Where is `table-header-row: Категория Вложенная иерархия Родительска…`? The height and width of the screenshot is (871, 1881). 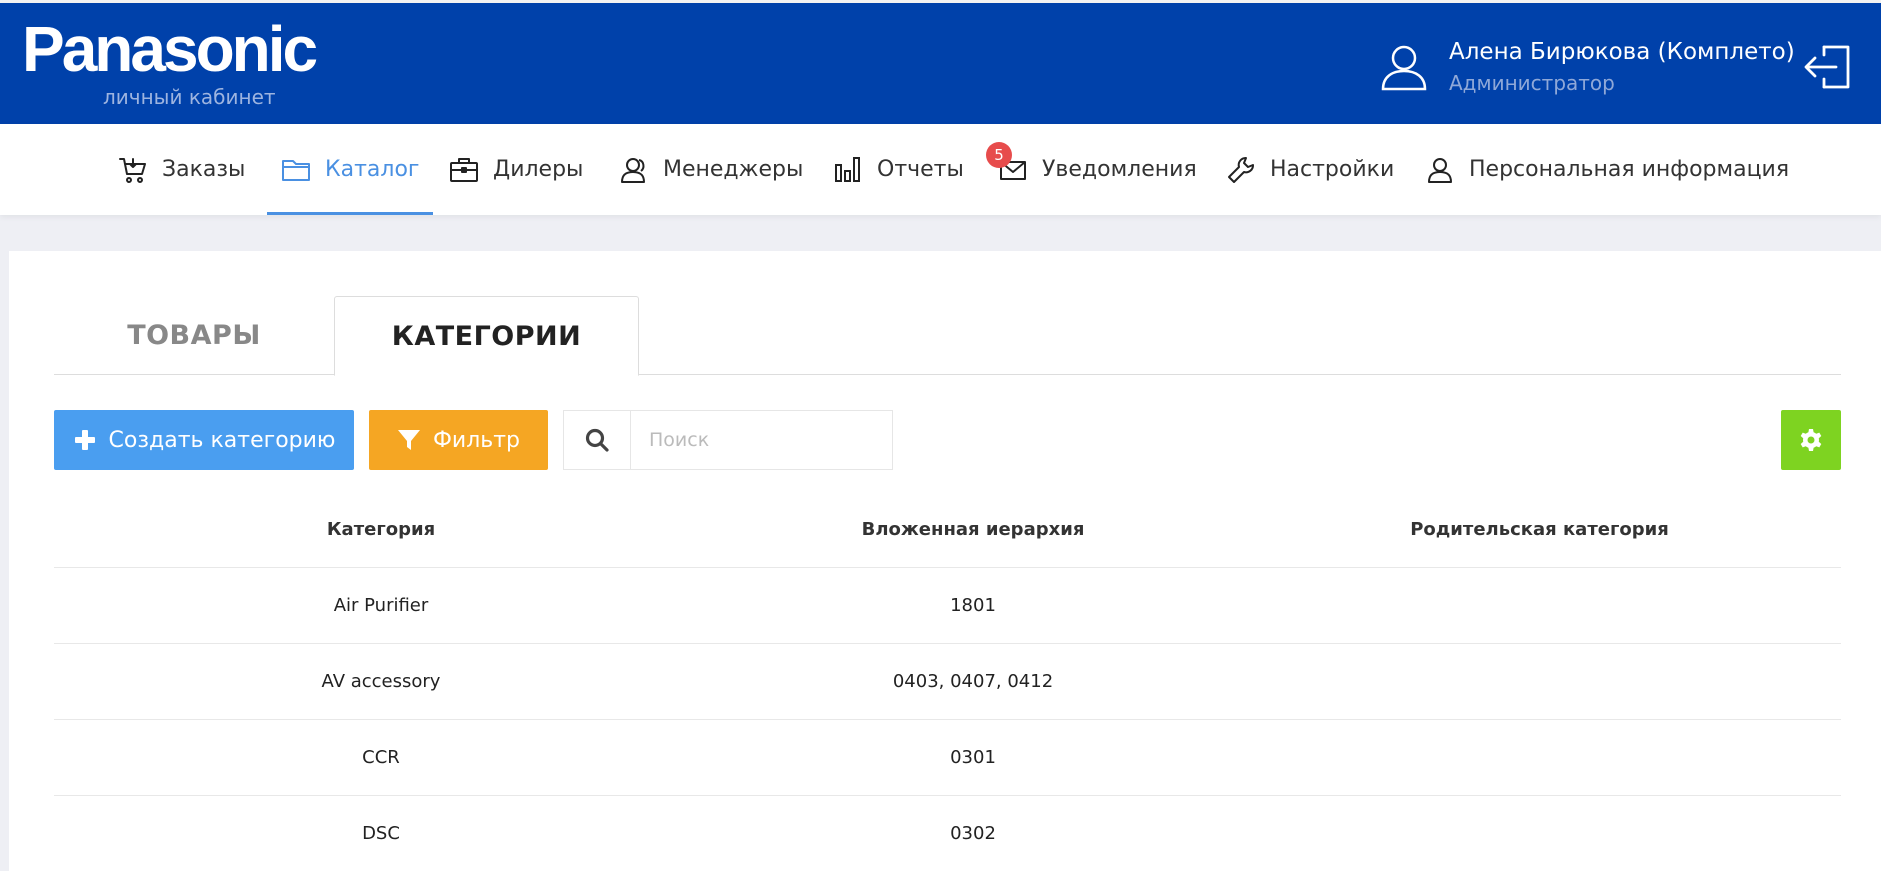 table-header-row: Категория Вложенная иерархия Родительска… is located at coordinates (947, 530).